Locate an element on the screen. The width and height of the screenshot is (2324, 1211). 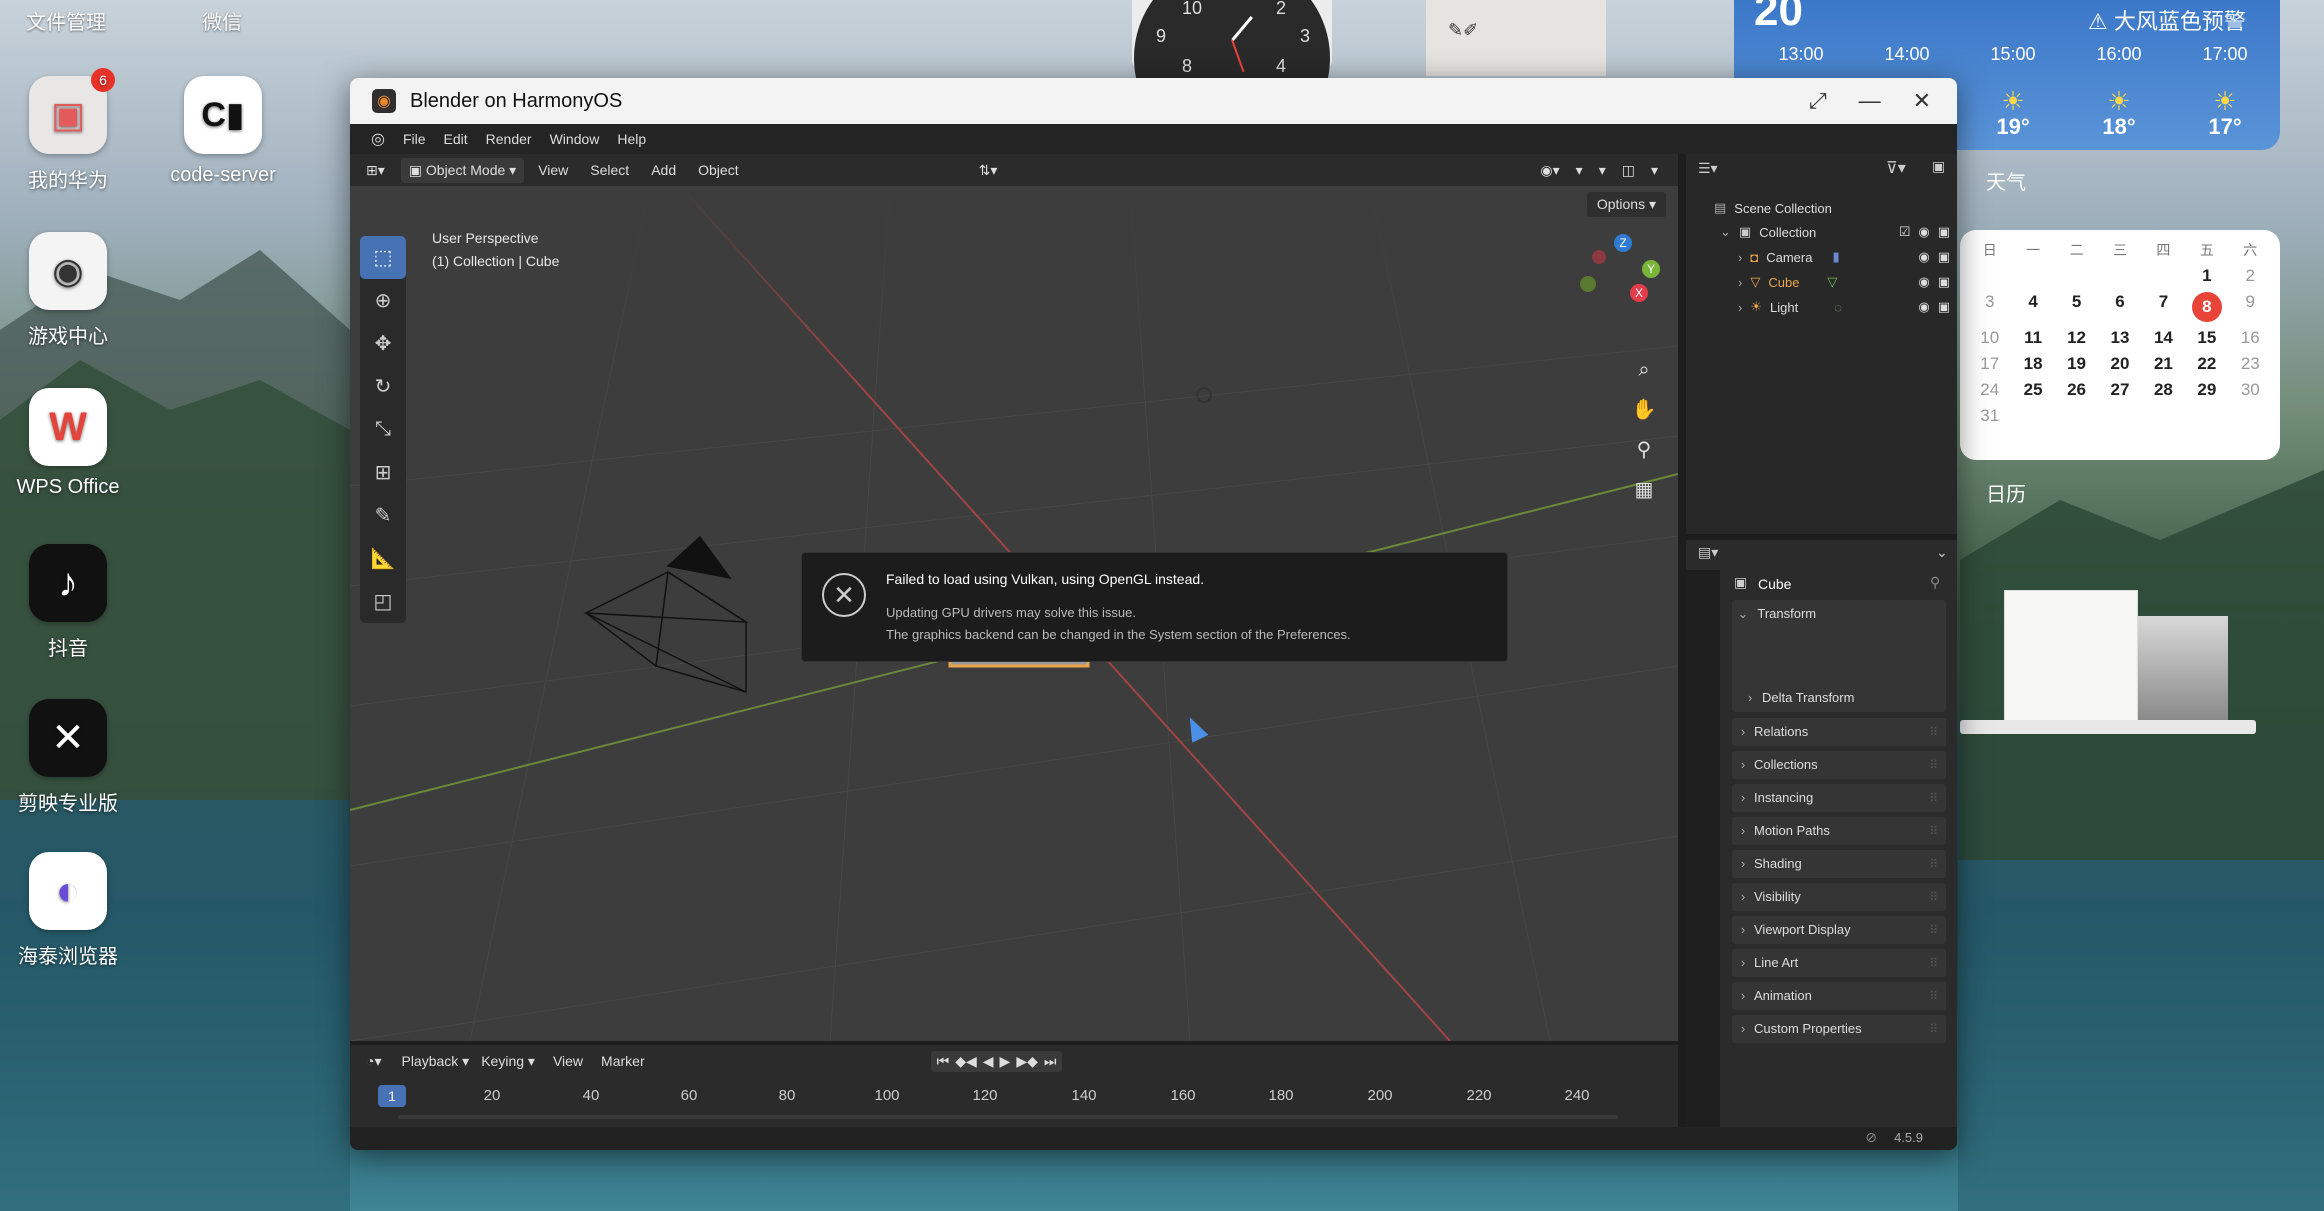
options-dropdown: Options ▾ is located at coordinates (1626, 204).